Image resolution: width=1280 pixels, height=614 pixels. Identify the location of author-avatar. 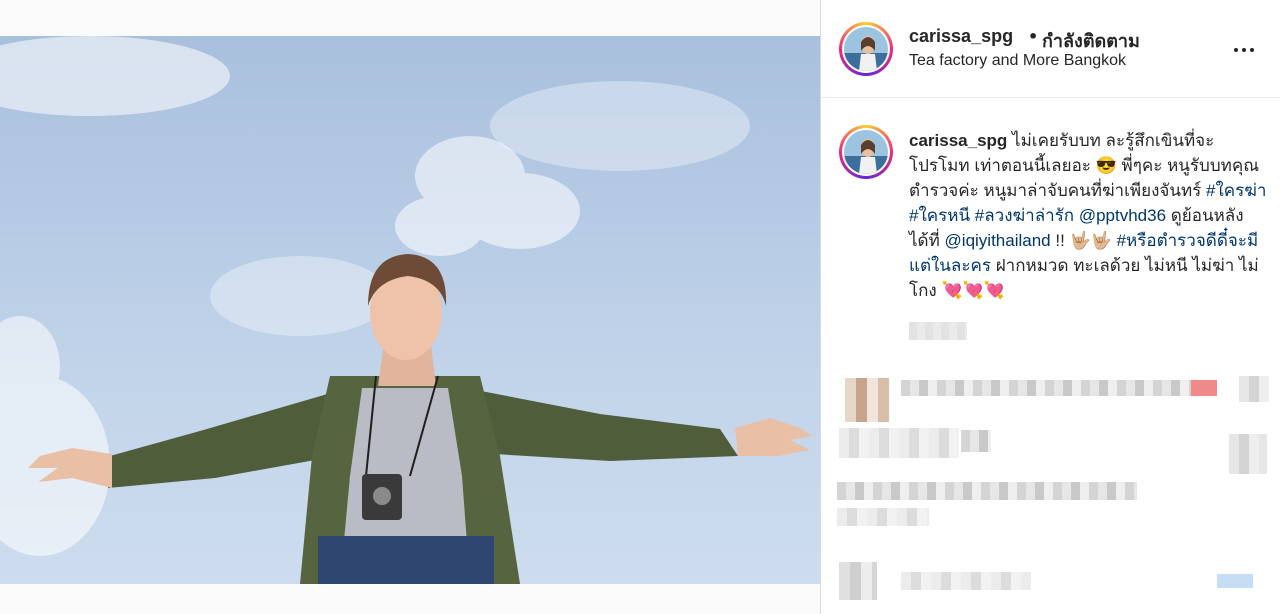
(866, 49).